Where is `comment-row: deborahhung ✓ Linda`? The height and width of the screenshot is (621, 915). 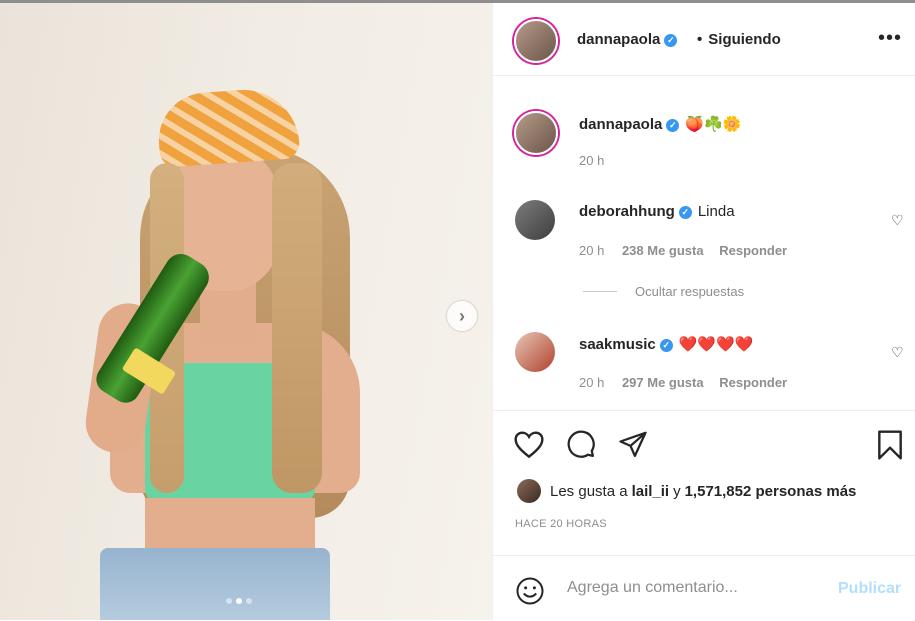 comment-row: deborahhung ✓ Linda is located at coordinates (657, 211).